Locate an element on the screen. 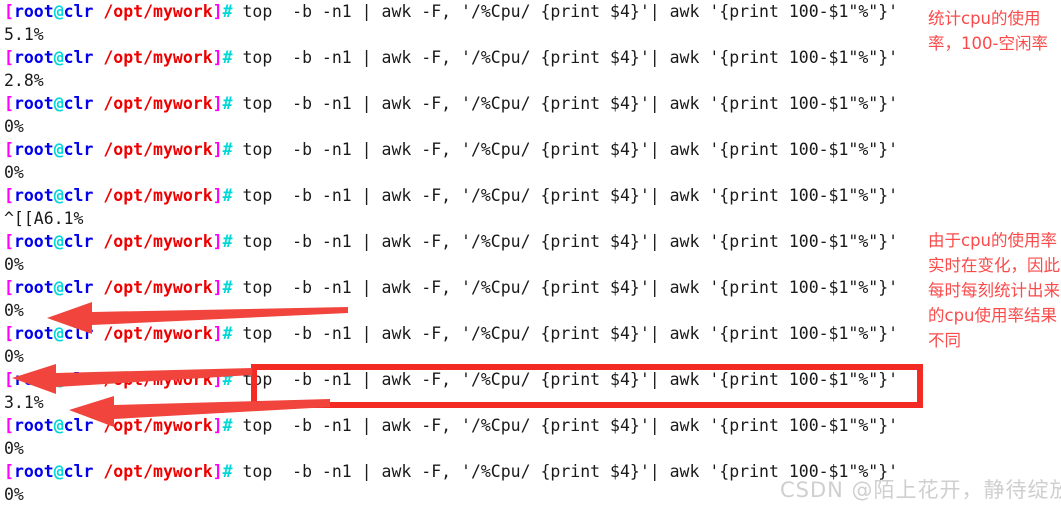  annotation-realtime-variation: 由于cpu的使用率实时在变化，因此每时每刻统计出来的cpu使用率结果不同 is located at coordinates (994, 290).